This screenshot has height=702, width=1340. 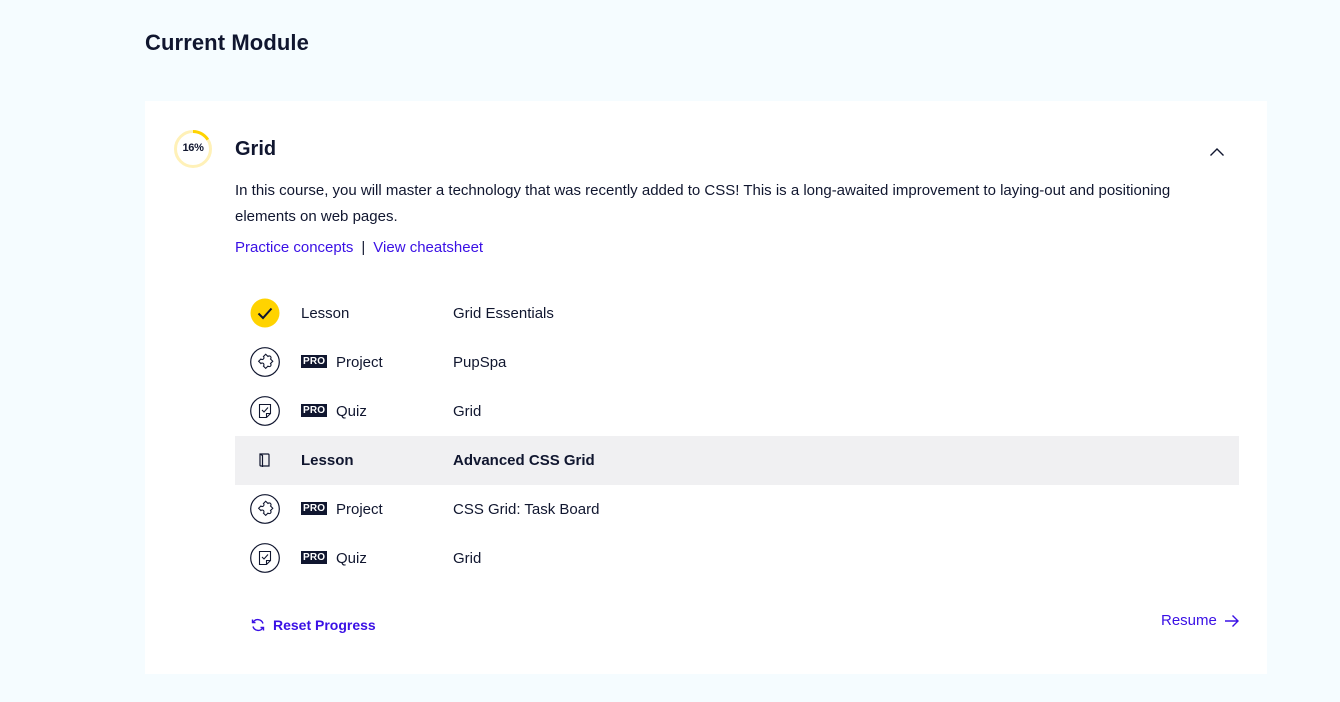 I want to click on module-links: Practice concepts | View cheatsheet, so click(x=359, y=247).